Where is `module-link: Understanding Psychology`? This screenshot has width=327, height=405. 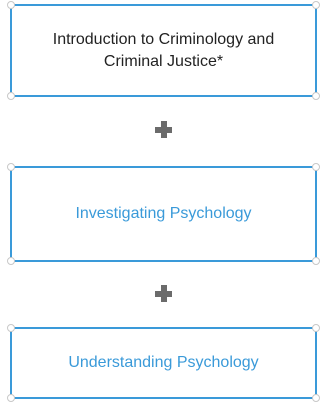
module-link: Understanding Psychology is located at coordinates (163, 363).